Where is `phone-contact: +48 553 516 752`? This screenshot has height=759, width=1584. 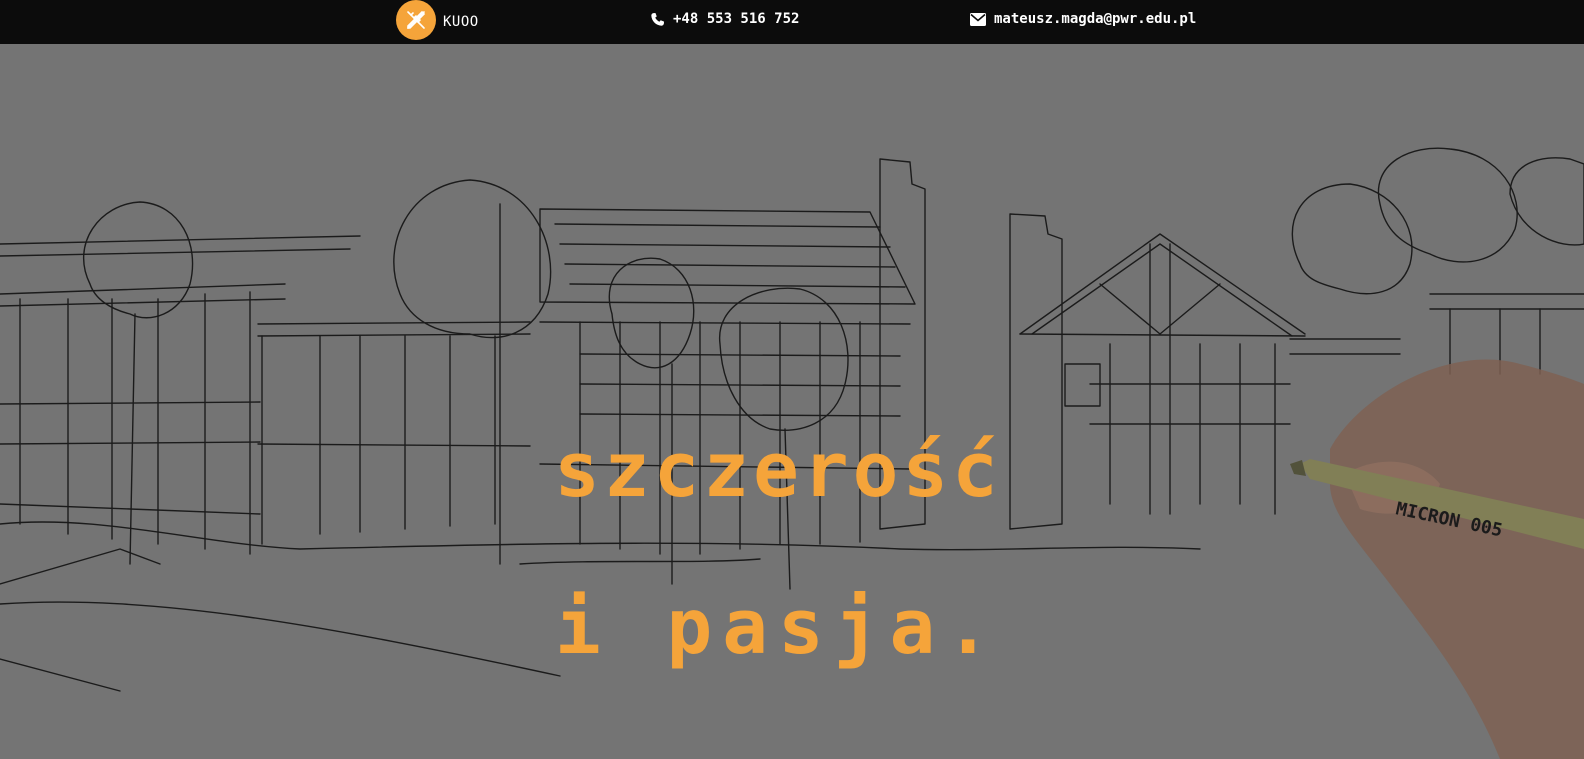 phone-contact: +48 553 516 752 is located at coordinates (724, 19).